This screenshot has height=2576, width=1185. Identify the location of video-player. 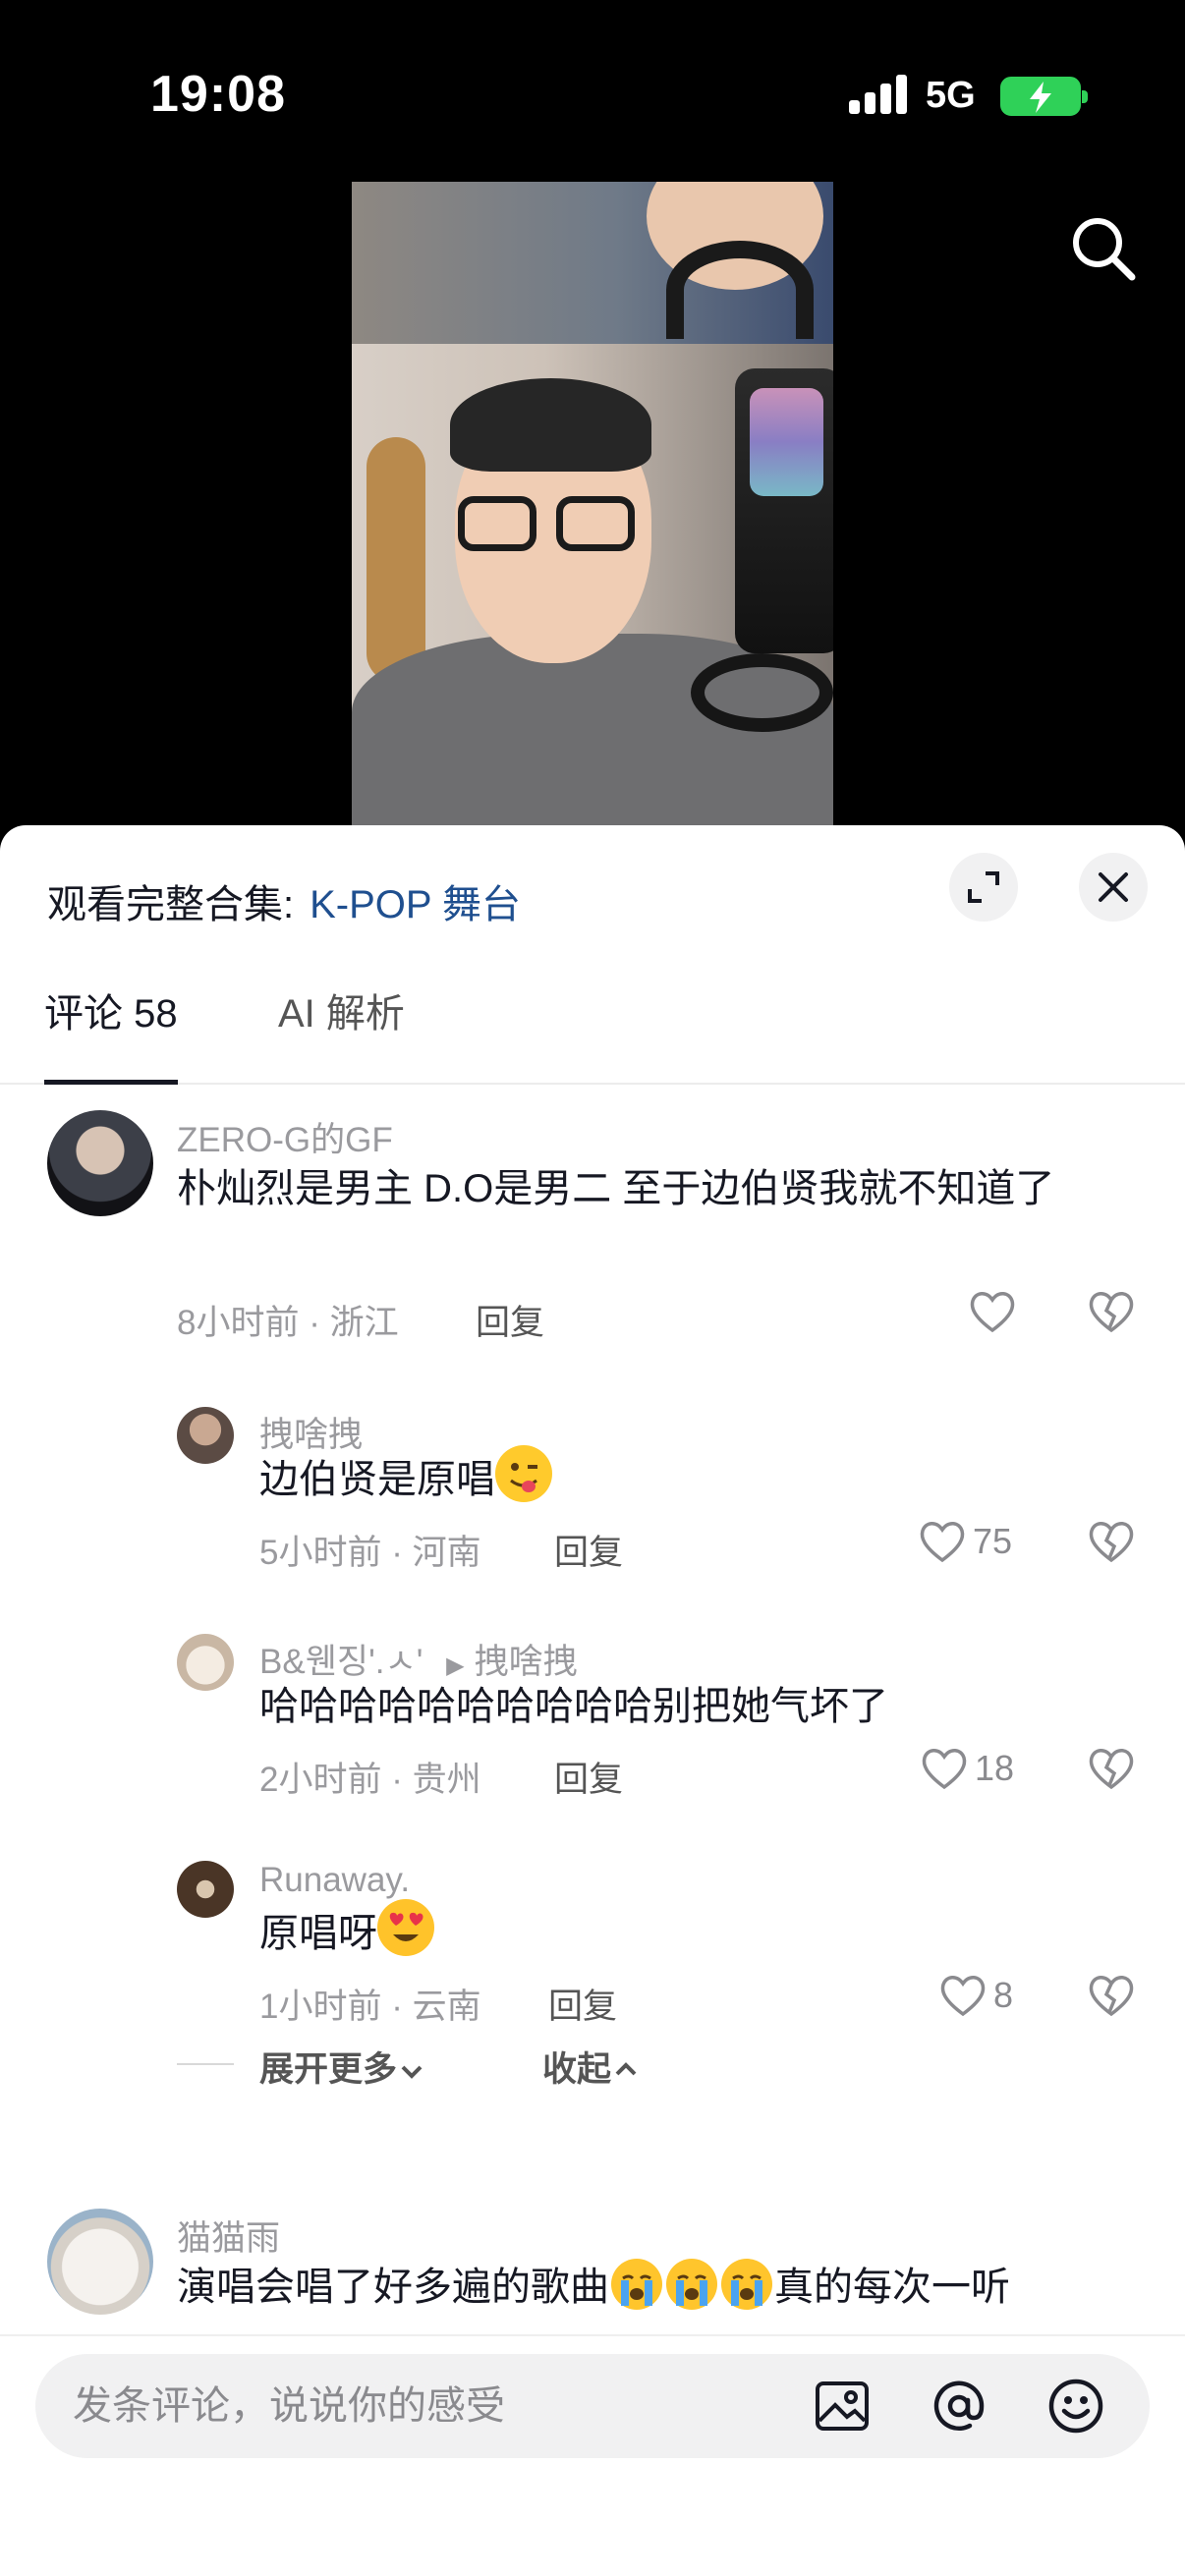
(592, 503).